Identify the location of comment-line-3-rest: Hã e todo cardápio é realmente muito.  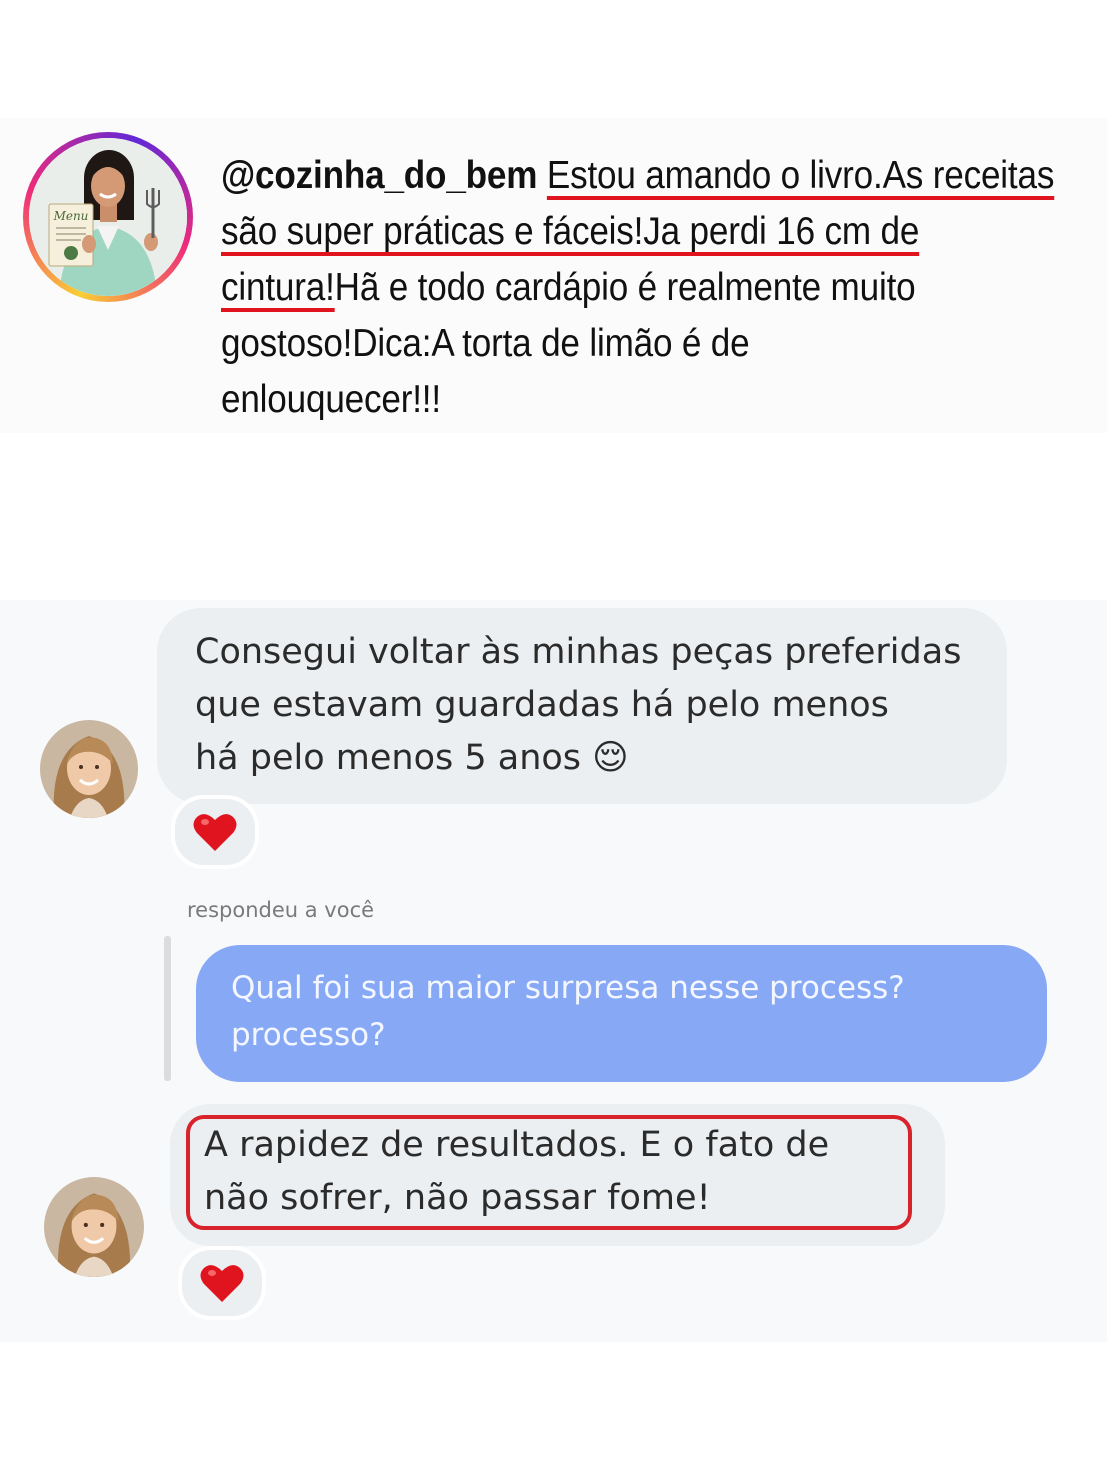
(625, 287).